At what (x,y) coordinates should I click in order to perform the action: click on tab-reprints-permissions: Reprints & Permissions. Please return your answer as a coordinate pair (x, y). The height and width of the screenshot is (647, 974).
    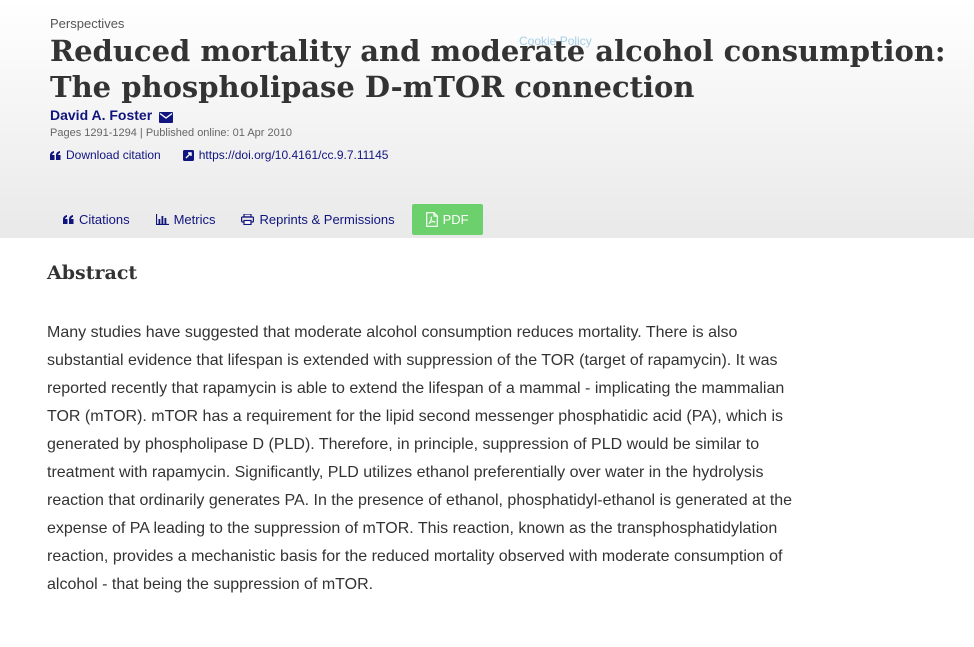
    Looking at the image, I should click on (317, 219).